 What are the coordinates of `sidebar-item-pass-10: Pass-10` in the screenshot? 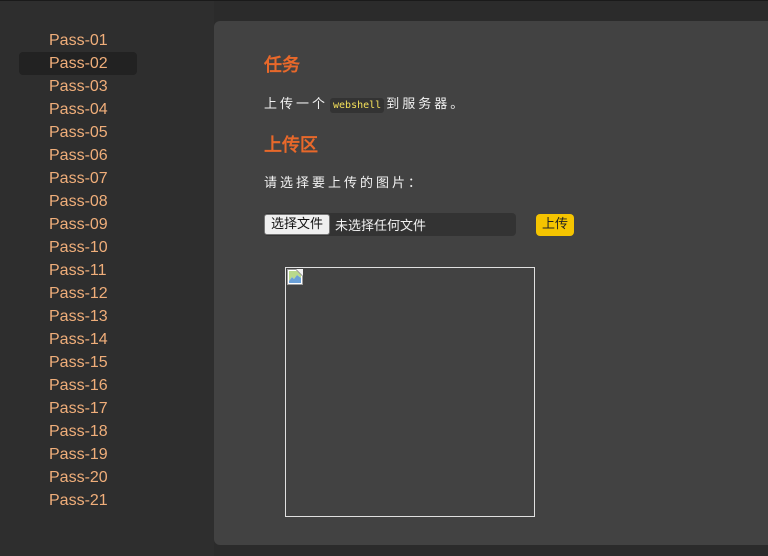 It's located at (78, 247).